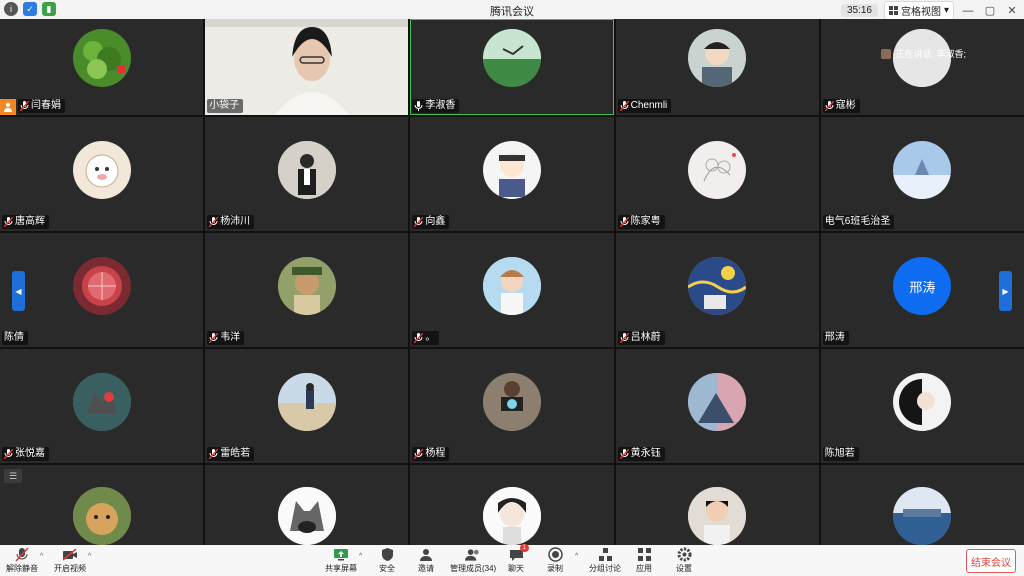 The height and width of the screenshot is (576, 1024). I want to click on minimize-icon: —, so click(968, 11).